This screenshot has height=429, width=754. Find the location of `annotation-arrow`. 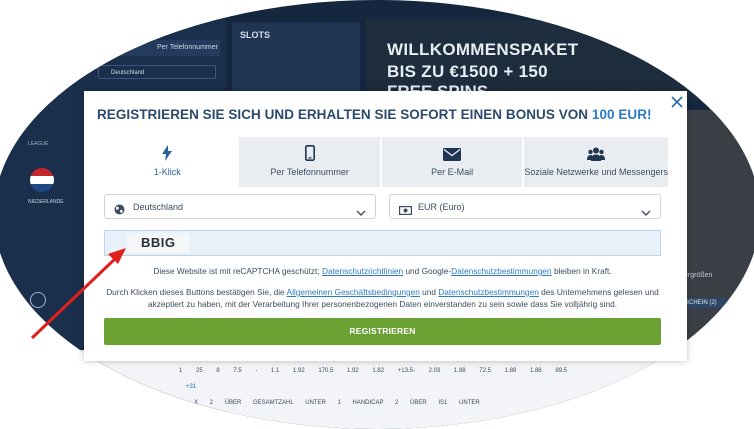

annotation-arrow is located at coordinates (78, 294).